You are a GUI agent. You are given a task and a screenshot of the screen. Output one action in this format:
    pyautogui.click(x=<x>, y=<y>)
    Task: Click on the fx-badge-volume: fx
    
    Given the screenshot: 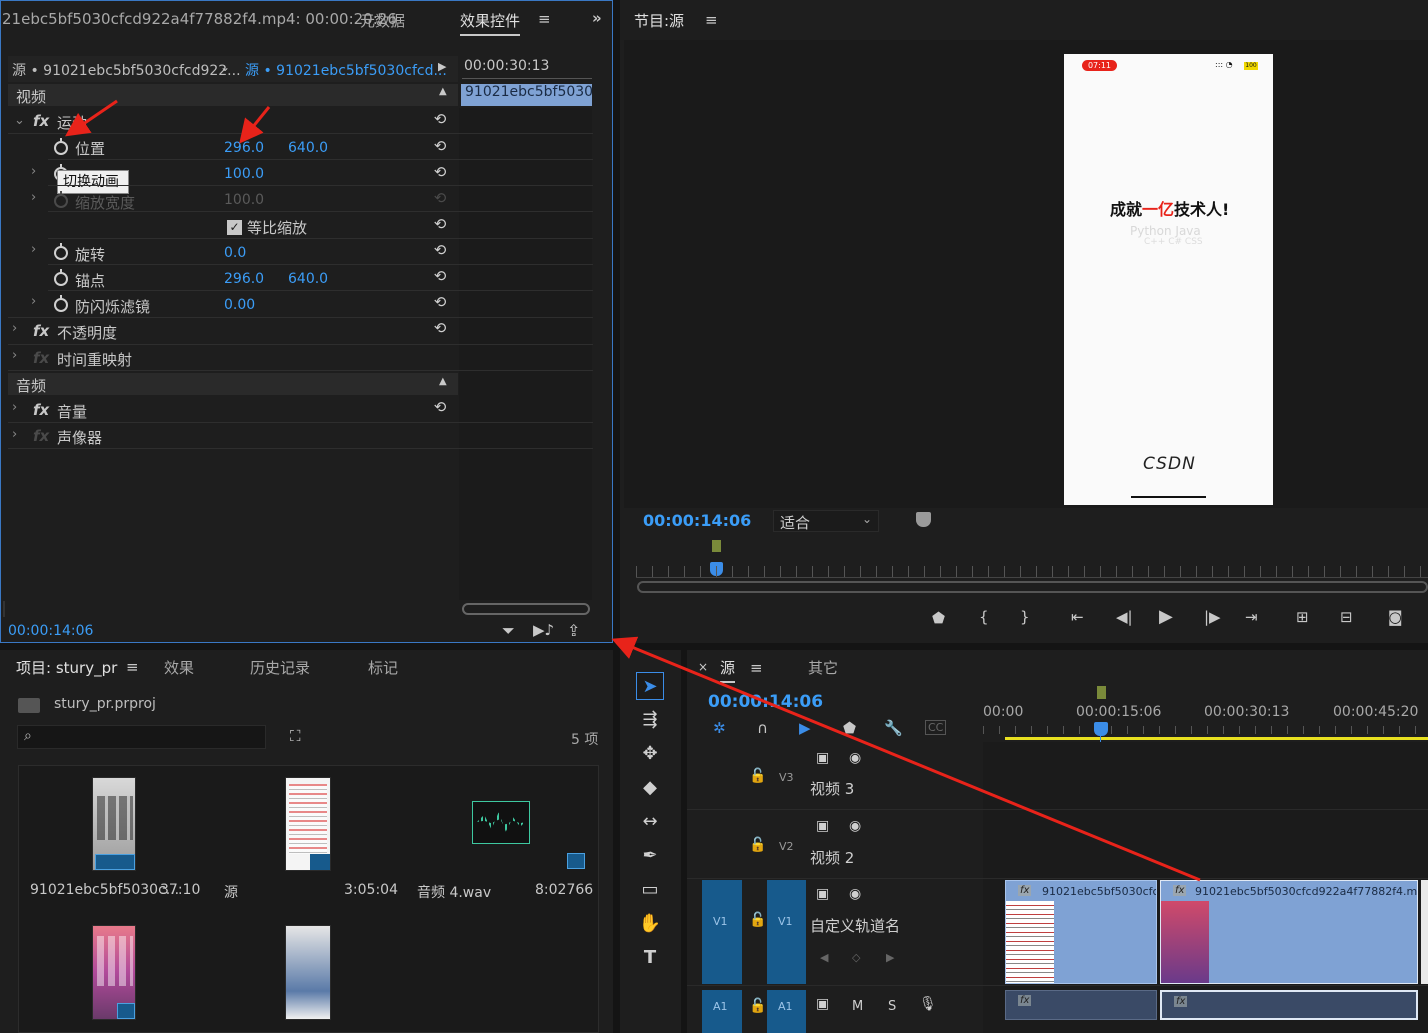 What is the action you would take?
    pyautogui.click(x=41, y=410)
    